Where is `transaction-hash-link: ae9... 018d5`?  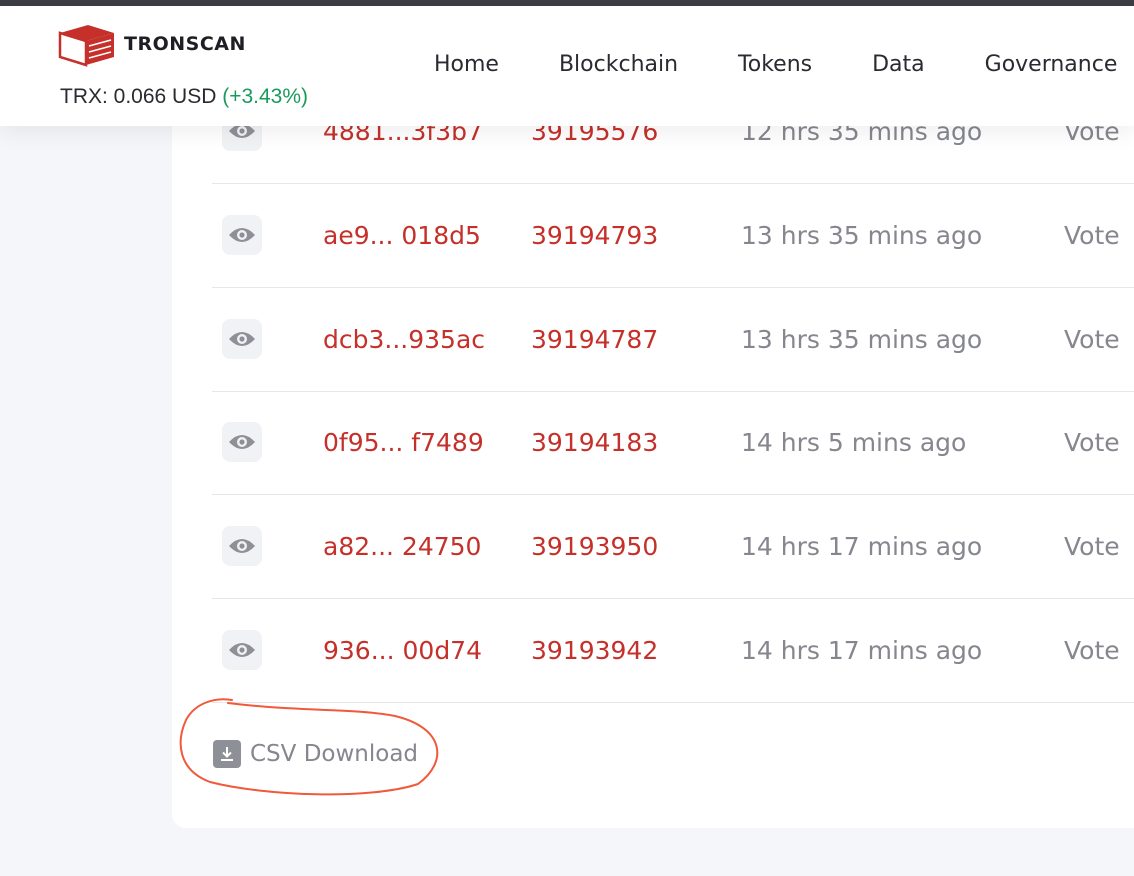
transaction-hash-link: ae9... 018d5 is located at coordinates (402, 235).